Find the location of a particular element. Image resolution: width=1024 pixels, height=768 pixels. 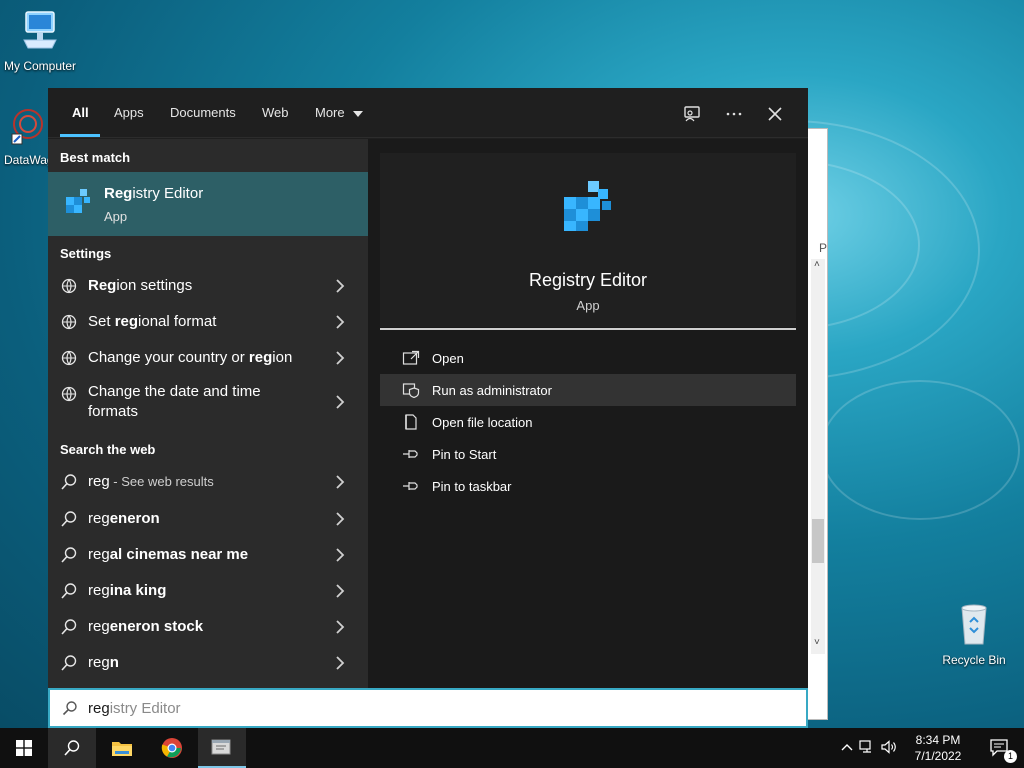

more-options-icon is located at coordinates (734, 114).